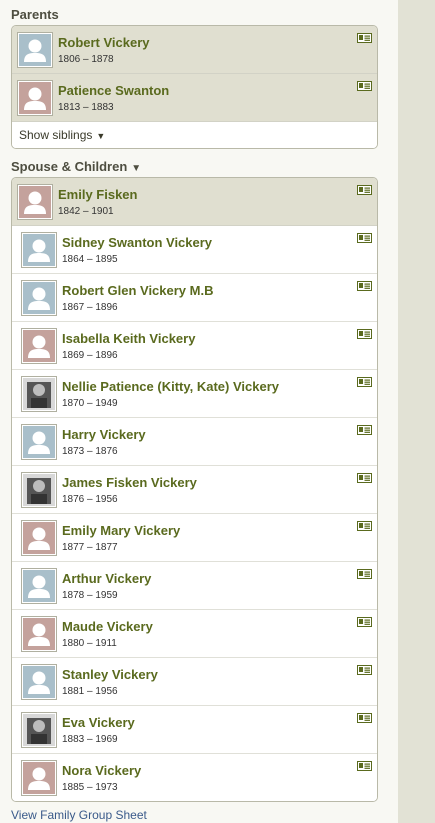 This screenshot has width=435, height=823. Describe the element at coordinates (90, 691) in the screenshot. I see `child-dates: 1881 – 1956` at that location.